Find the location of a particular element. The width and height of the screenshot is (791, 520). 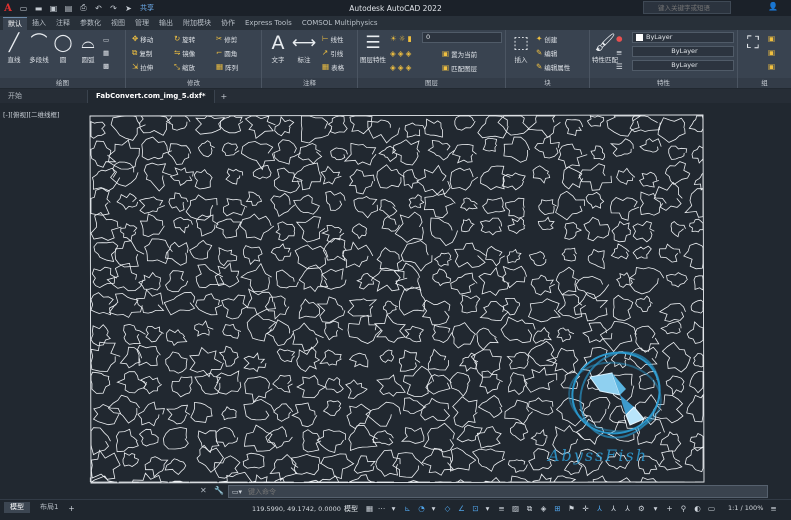

annotation-scale-icon: ⅄ is located at coordinates (627, 508).